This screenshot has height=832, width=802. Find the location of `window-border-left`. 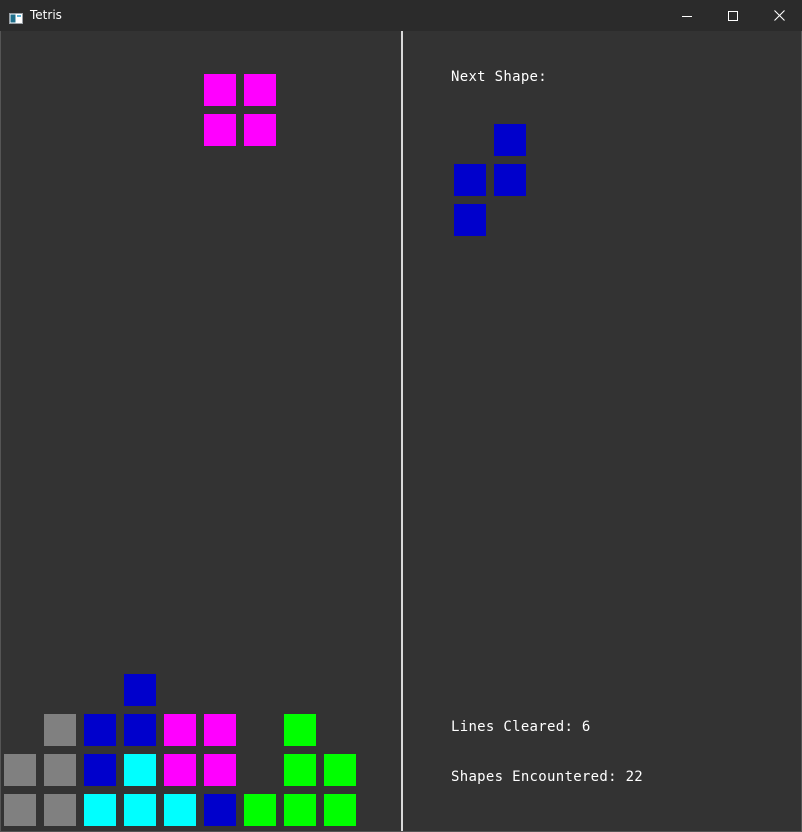

window-border-left is located at coordinates (0, 431).